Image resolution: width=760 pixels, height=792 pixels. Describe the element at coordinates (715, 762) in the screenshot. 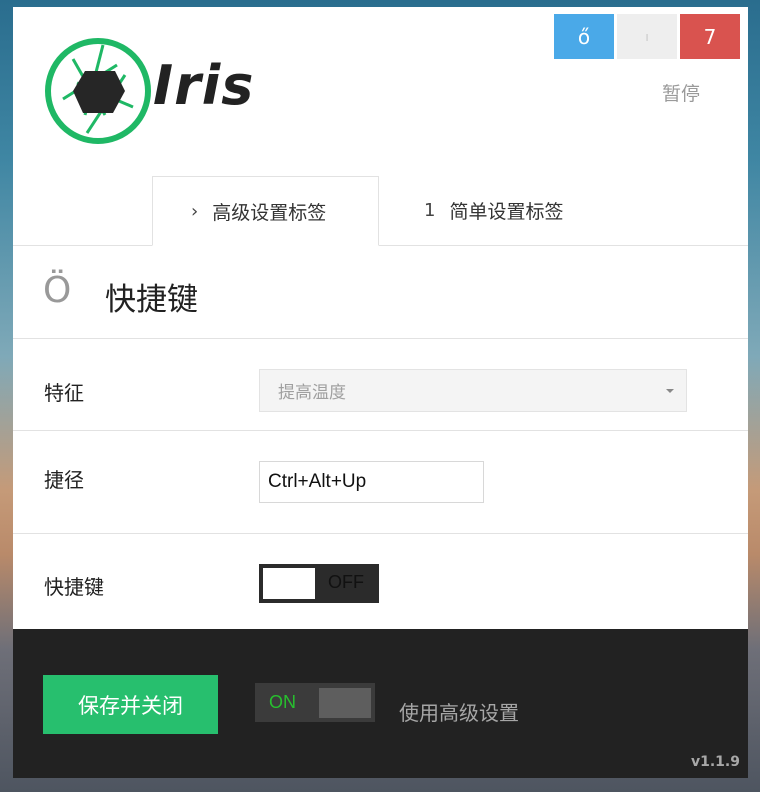

I see `version-label: v1.1.9` at that location.